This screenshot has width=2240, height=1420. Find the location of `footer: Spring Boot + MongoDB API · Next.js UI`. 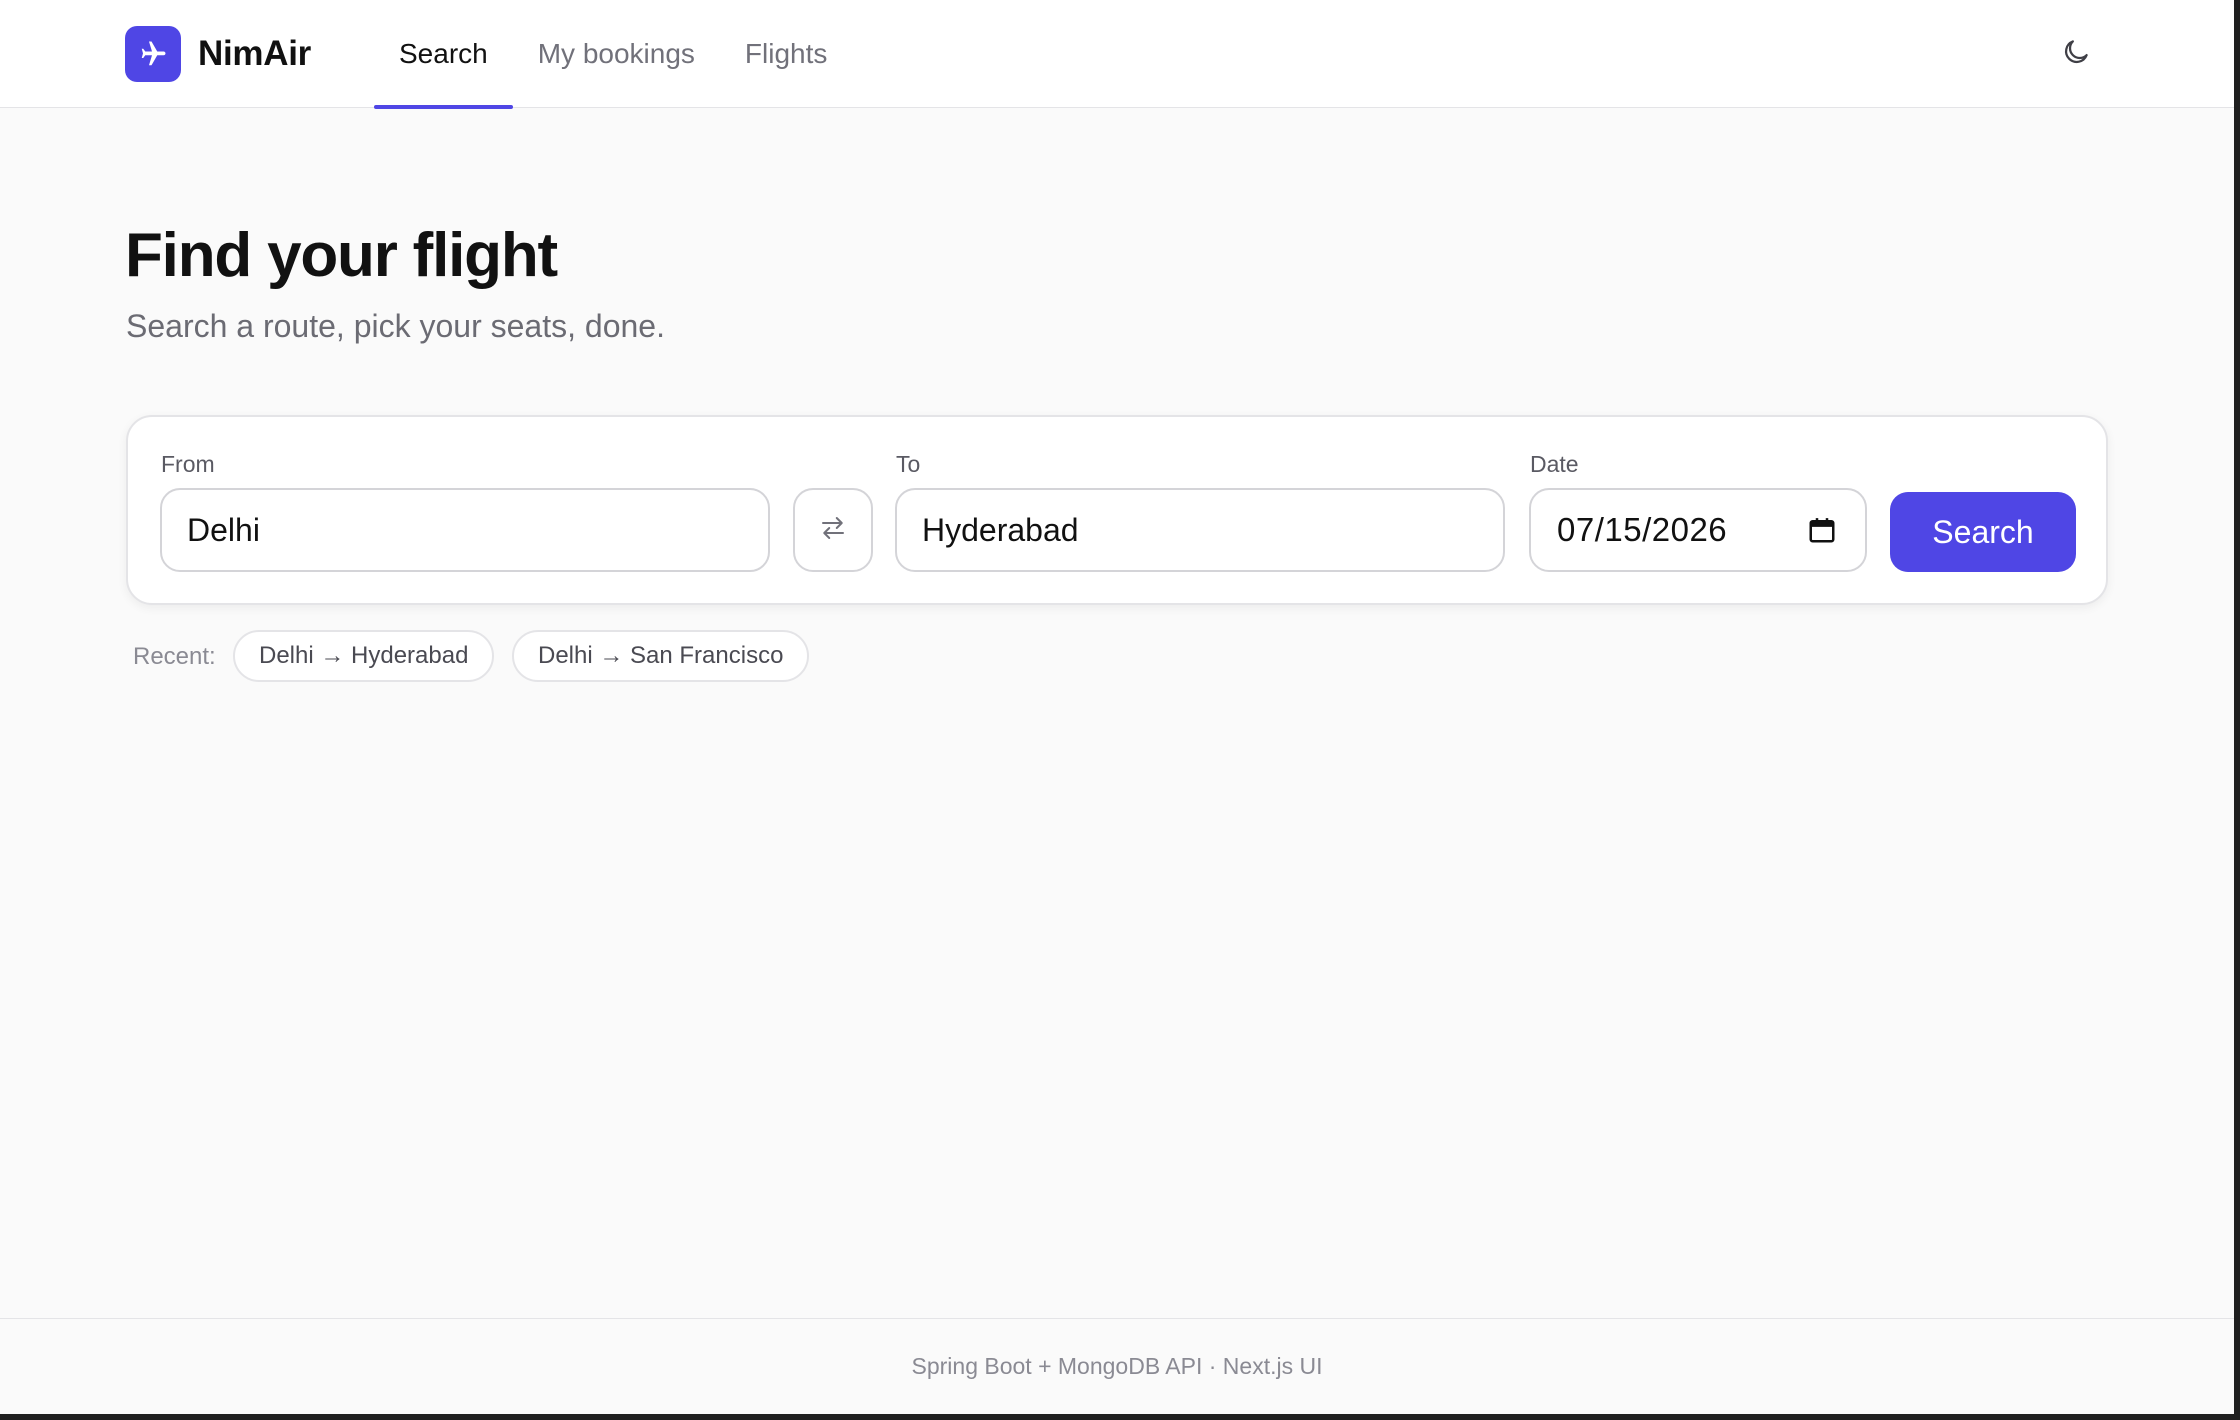

footer: Spring Boot + MongoDB API · Next.js UI is located at coordinates (1117, 1366).